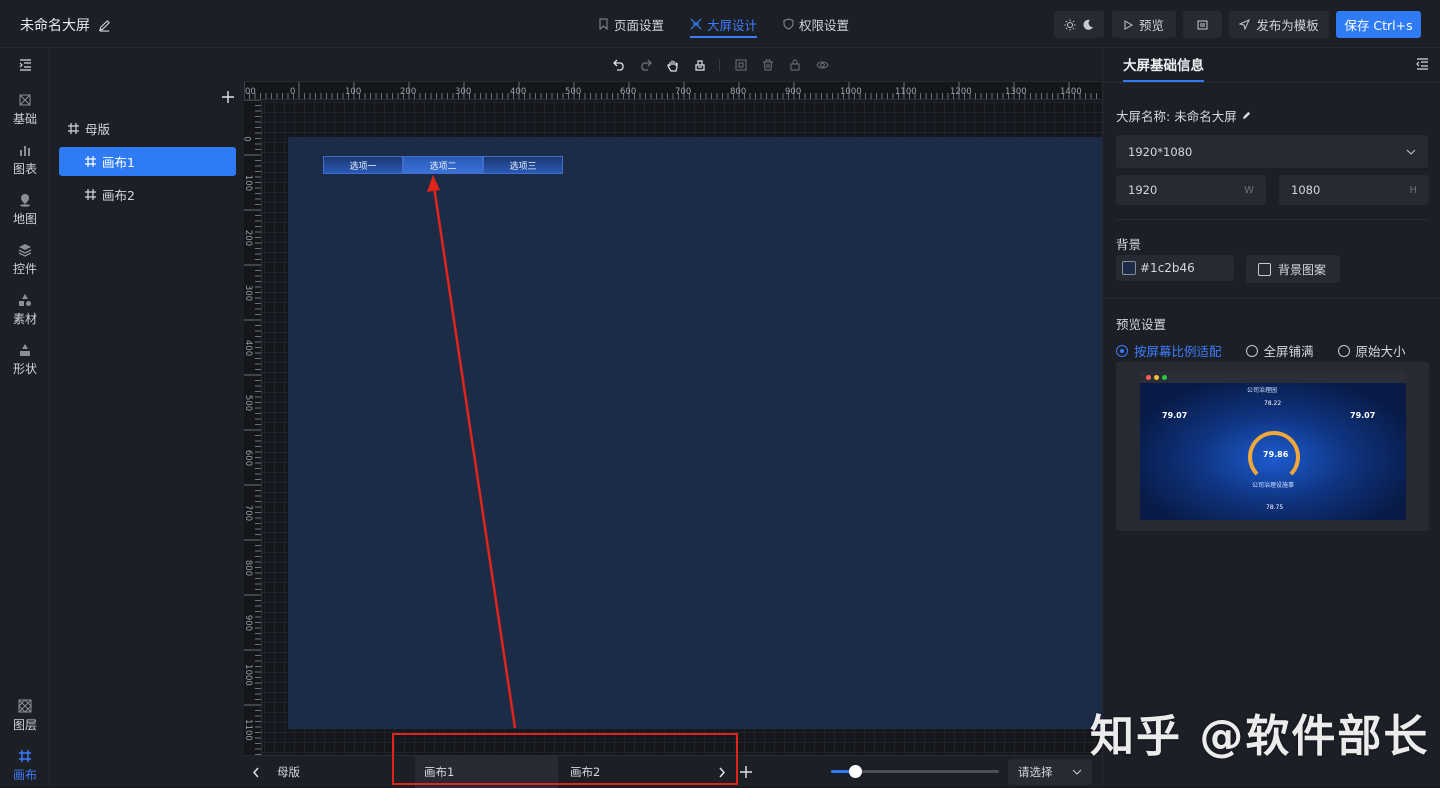 This screenshot has height=788, width=1440. Describe the element at coordinates (65, 25) in the screenshot. I see `screen-title: 未命名大屏` at that location.